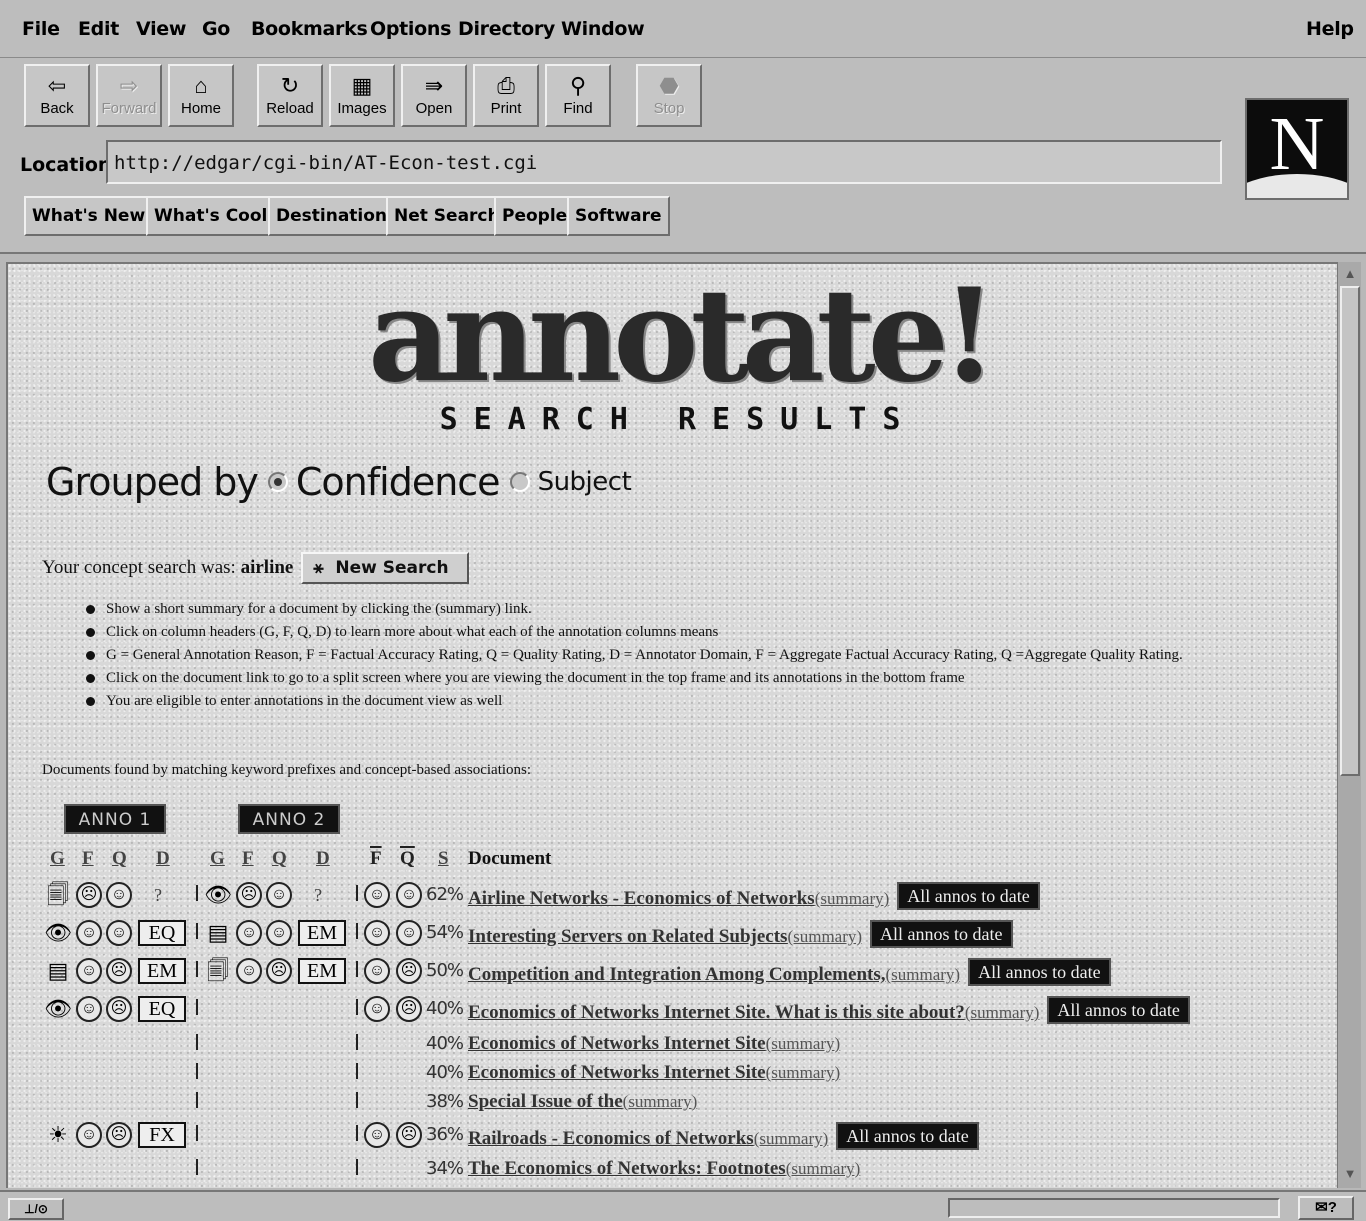  What do you see at coordinates (398, 482) in the screenshot?
I see `confidence-label: Confidence` at bounding box center [398, 482].